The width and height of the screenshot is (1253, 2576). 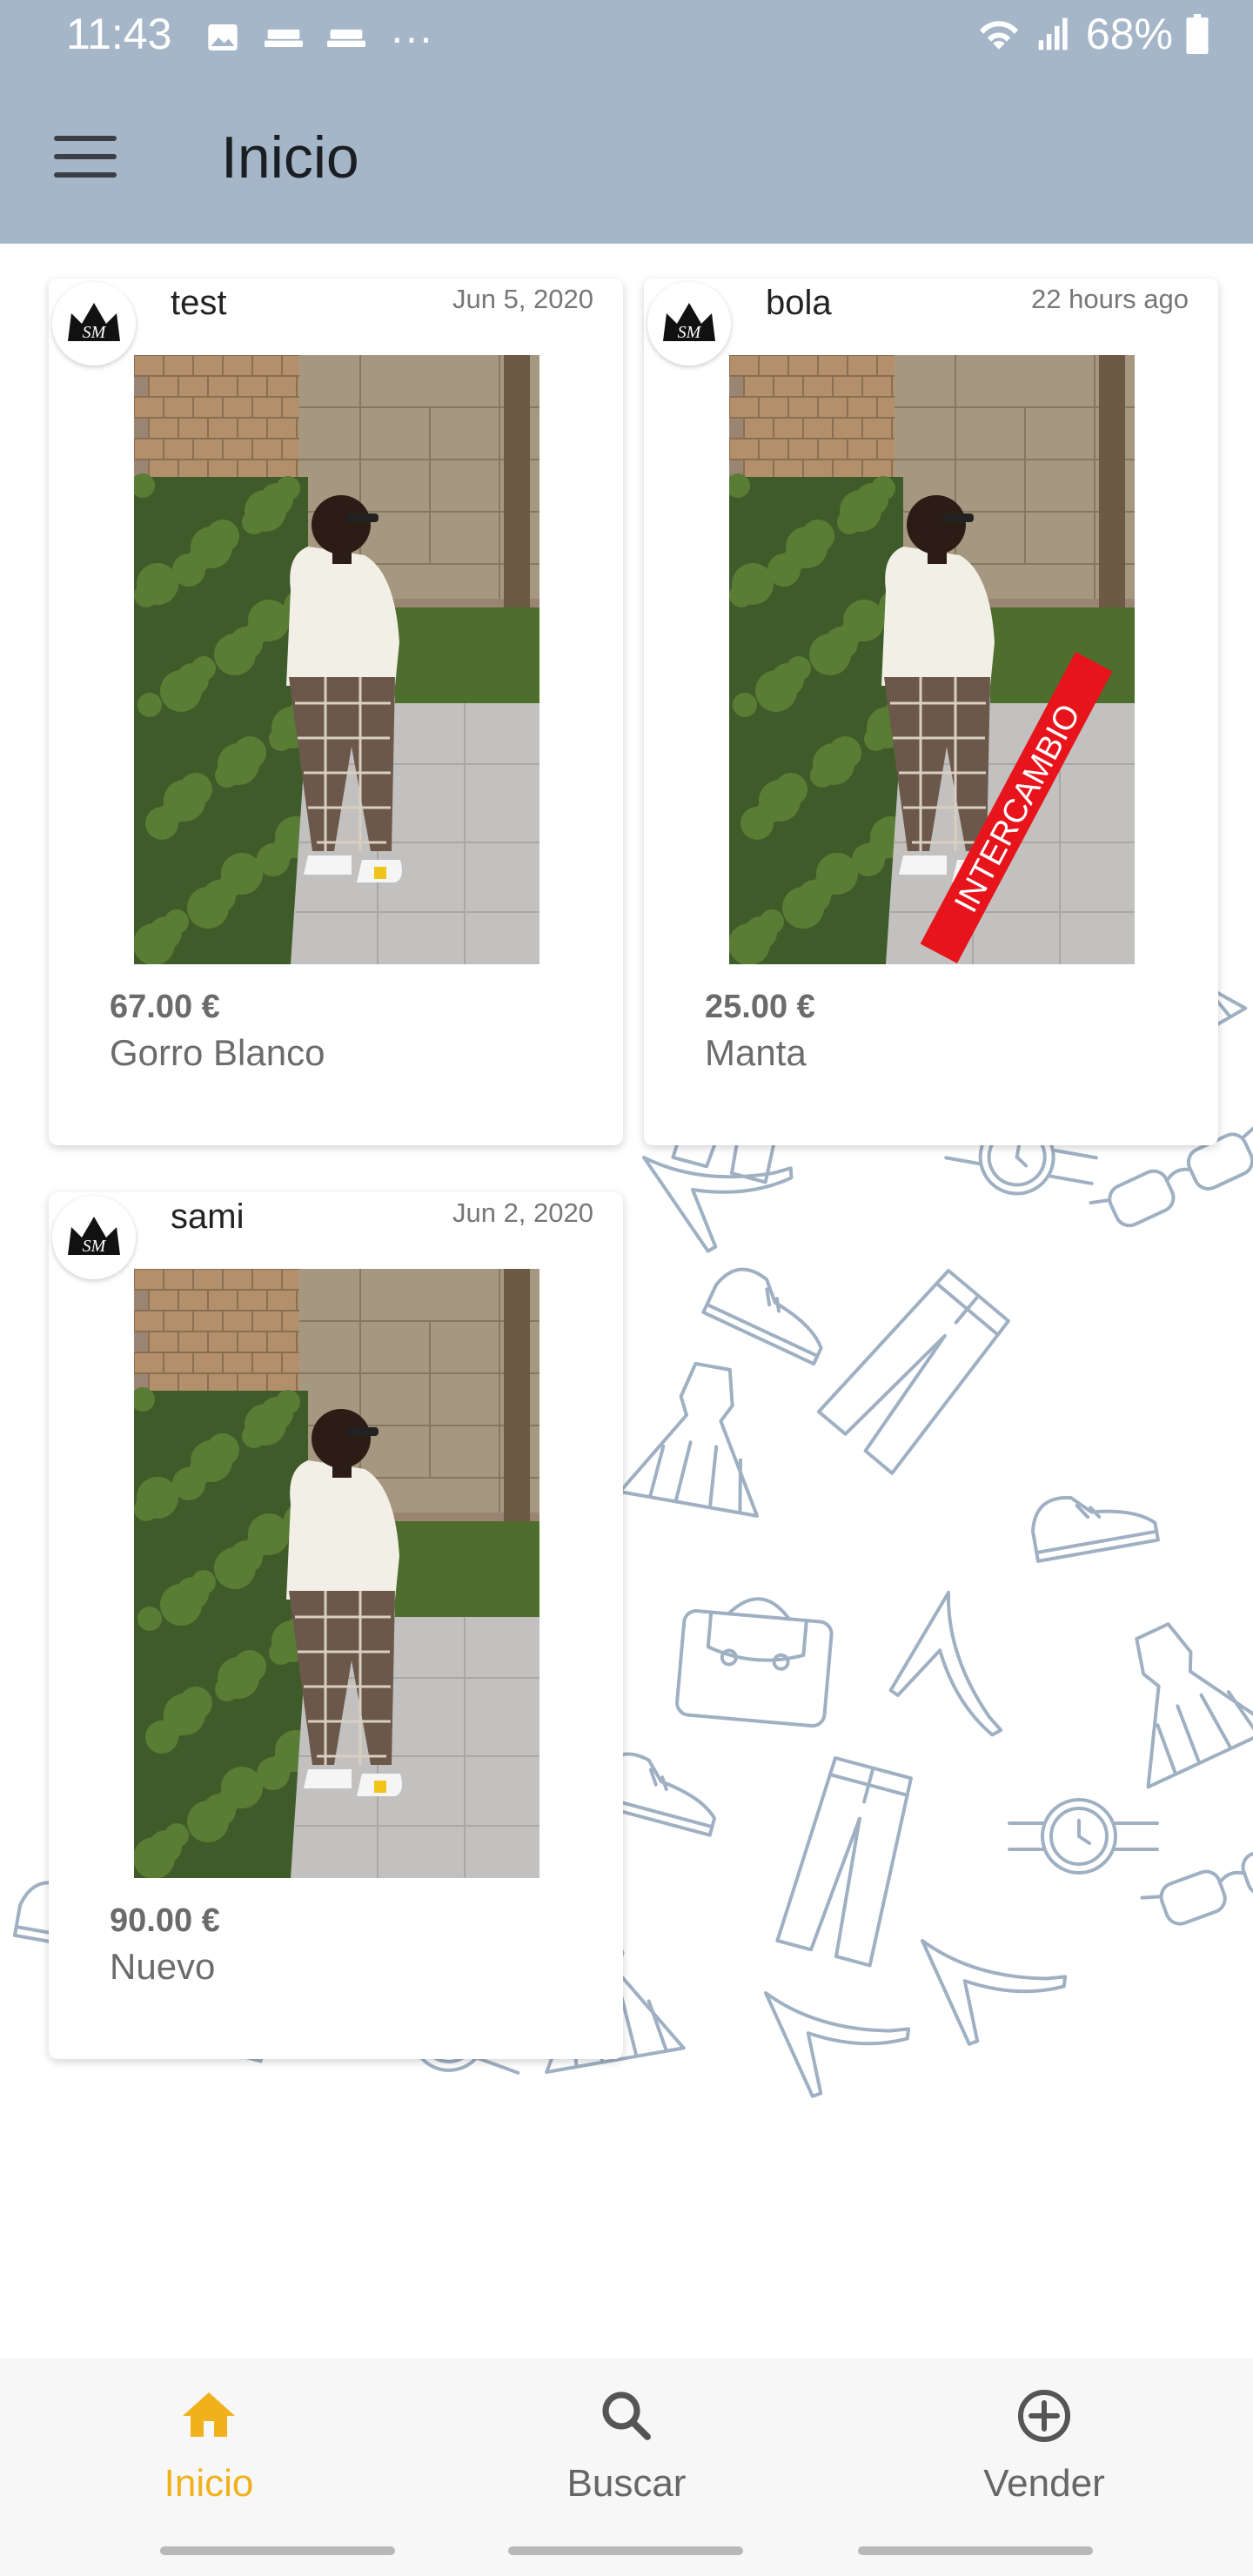 I want to click on exchange-badge: INTERCAMBIO, so click(x=1016, y=807).